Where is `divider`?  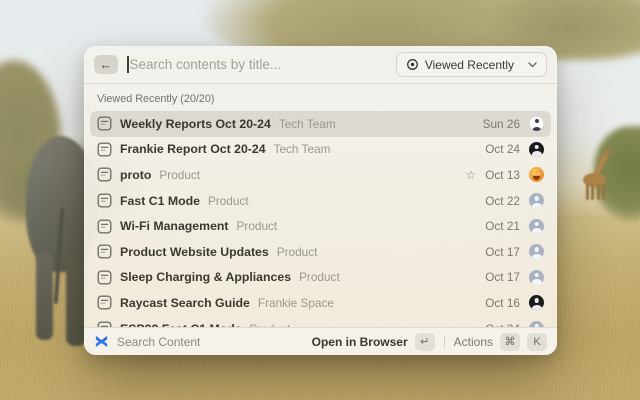 divider is located at coordinates (444, 341).